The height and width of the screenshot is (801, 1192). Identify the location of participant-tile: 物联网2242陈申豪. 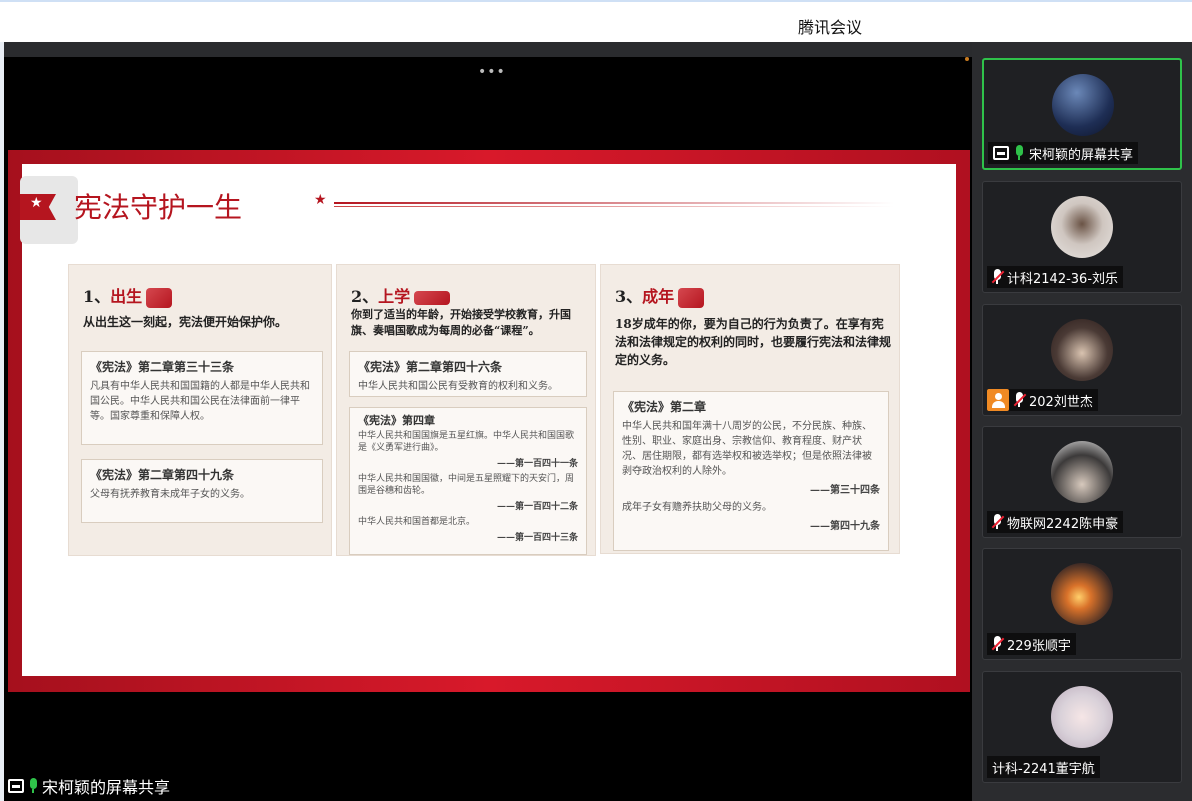
(1082, 482).